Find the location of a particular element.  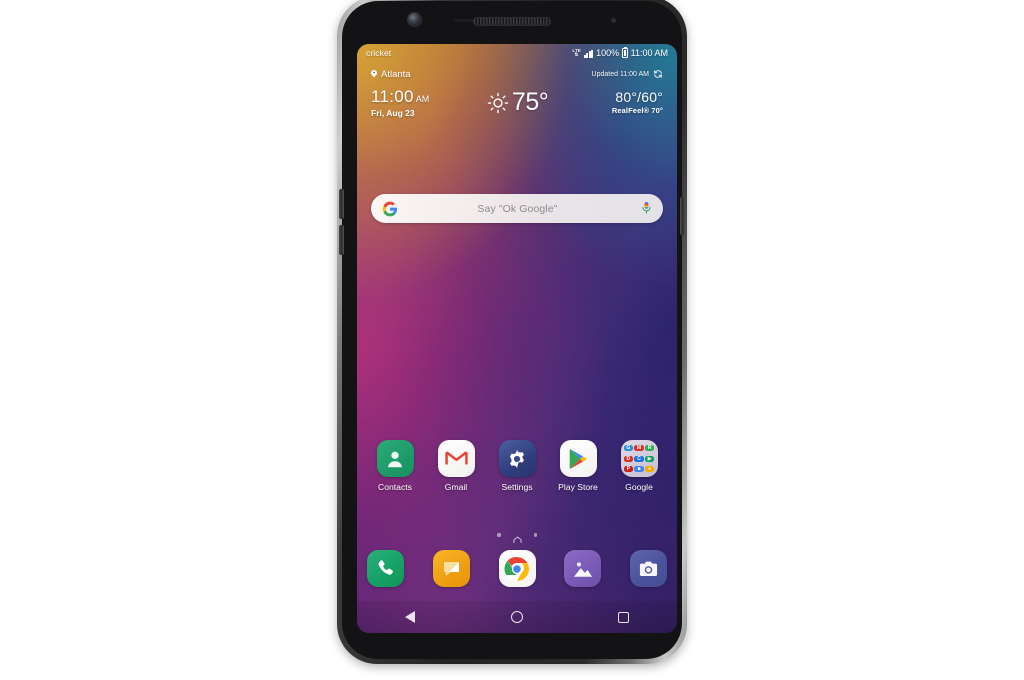

folder-mini-icon: R is located at coordinates (650, 447).